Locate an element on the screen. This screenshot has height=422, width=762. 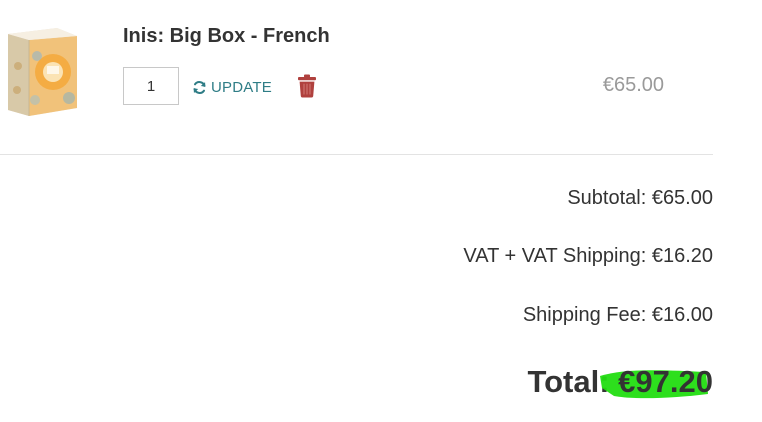
total-line: Total: €97.20 is located at coordinates (620, 382).